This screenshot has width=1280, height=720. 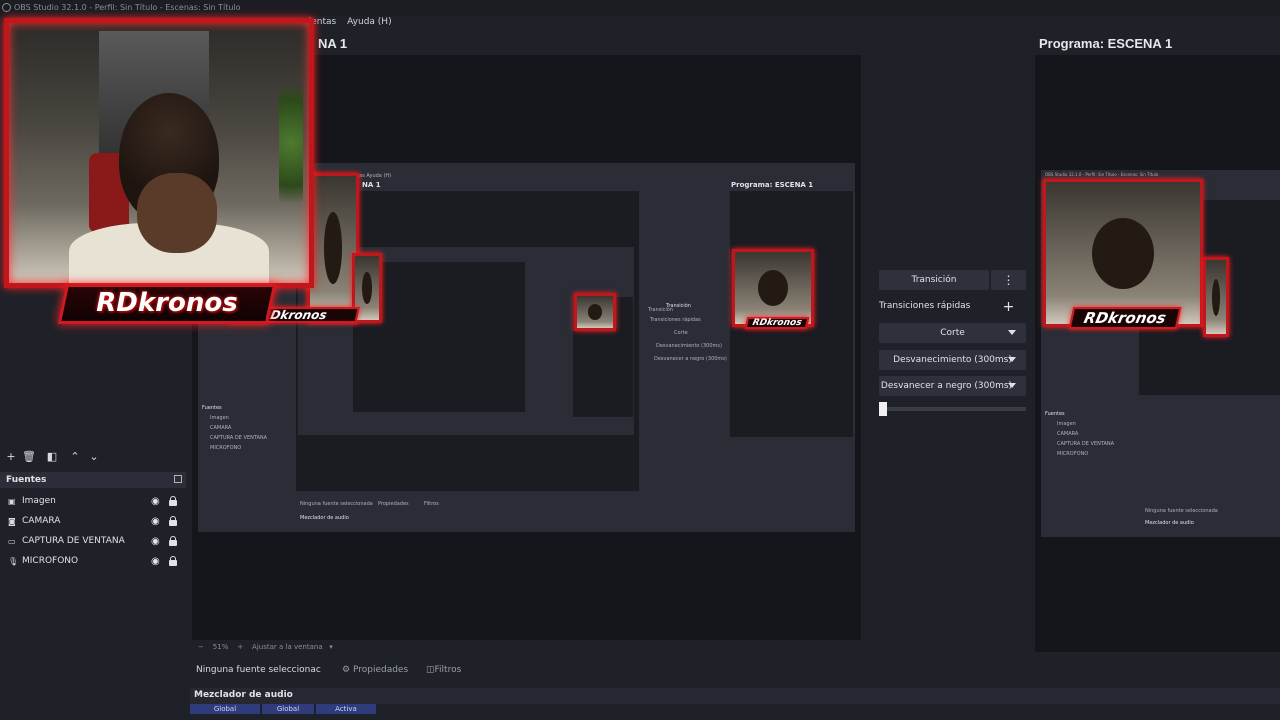 I want to click on quick-transition-fade-black-label: Desvanecer a negro (300ms), so click(x=946, y=386).